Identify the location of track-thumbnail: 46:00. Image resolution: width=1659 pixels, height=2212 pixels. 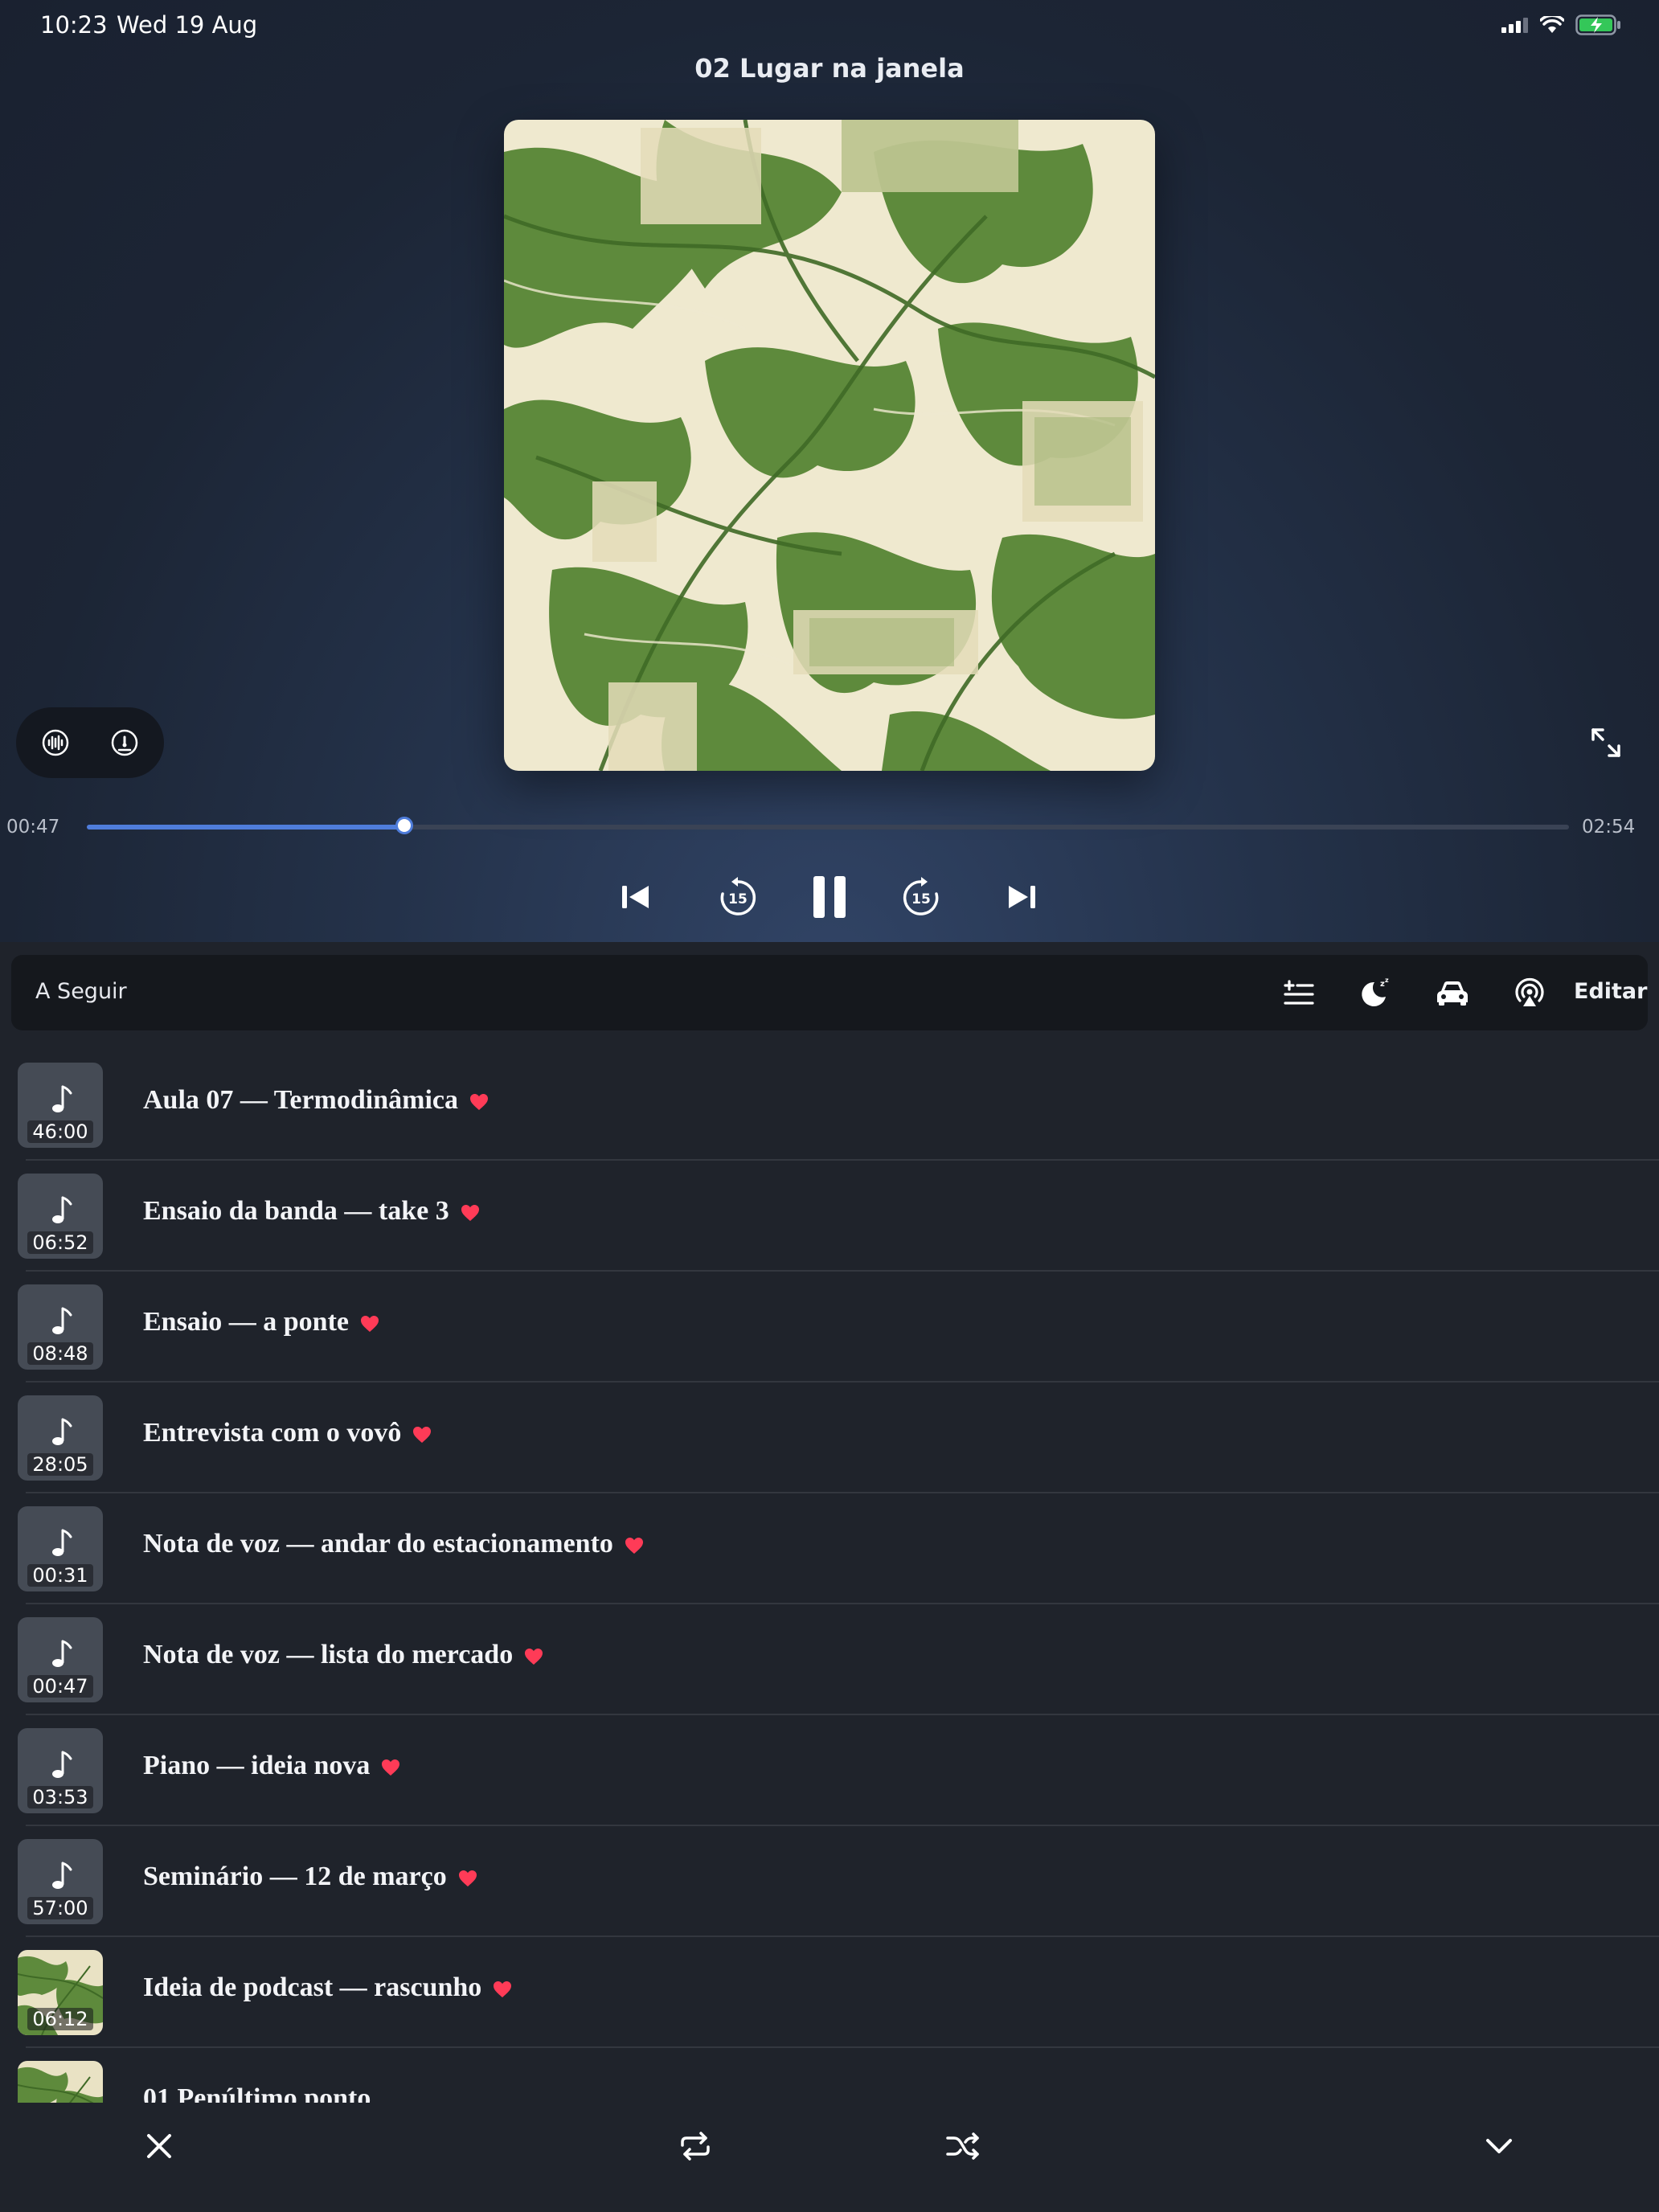
(61, 1105).